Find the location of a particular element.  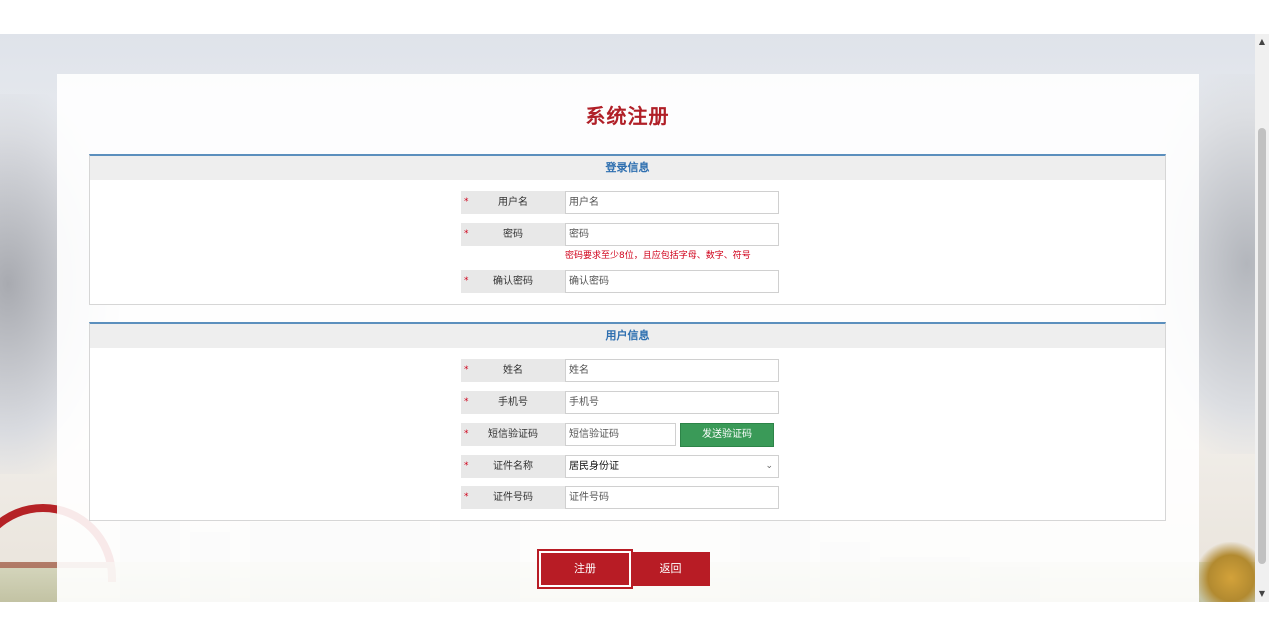

scroll-up-icon: ▲ is located at coordinates (1262, 42).